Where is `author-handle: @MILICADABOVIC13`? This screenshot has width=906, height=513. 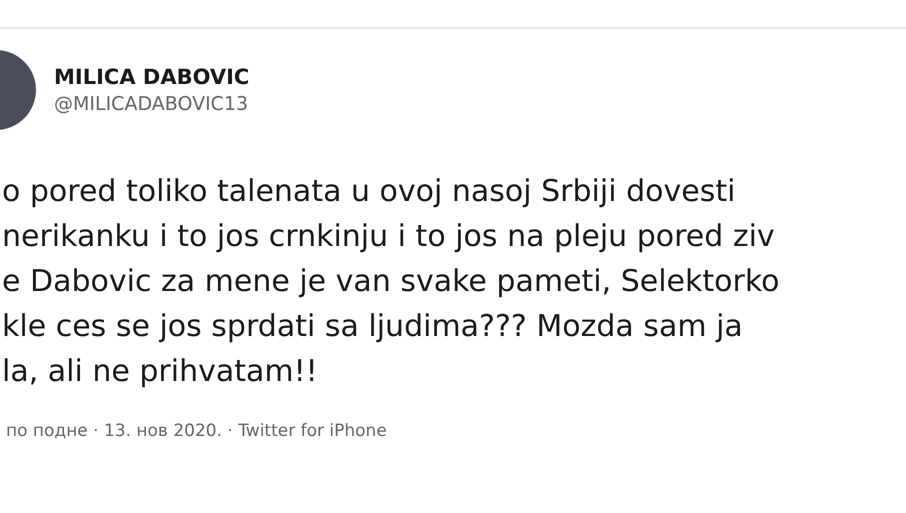 author-handle: @MILICADABOVIC13 is located at coordinates (152, 104).